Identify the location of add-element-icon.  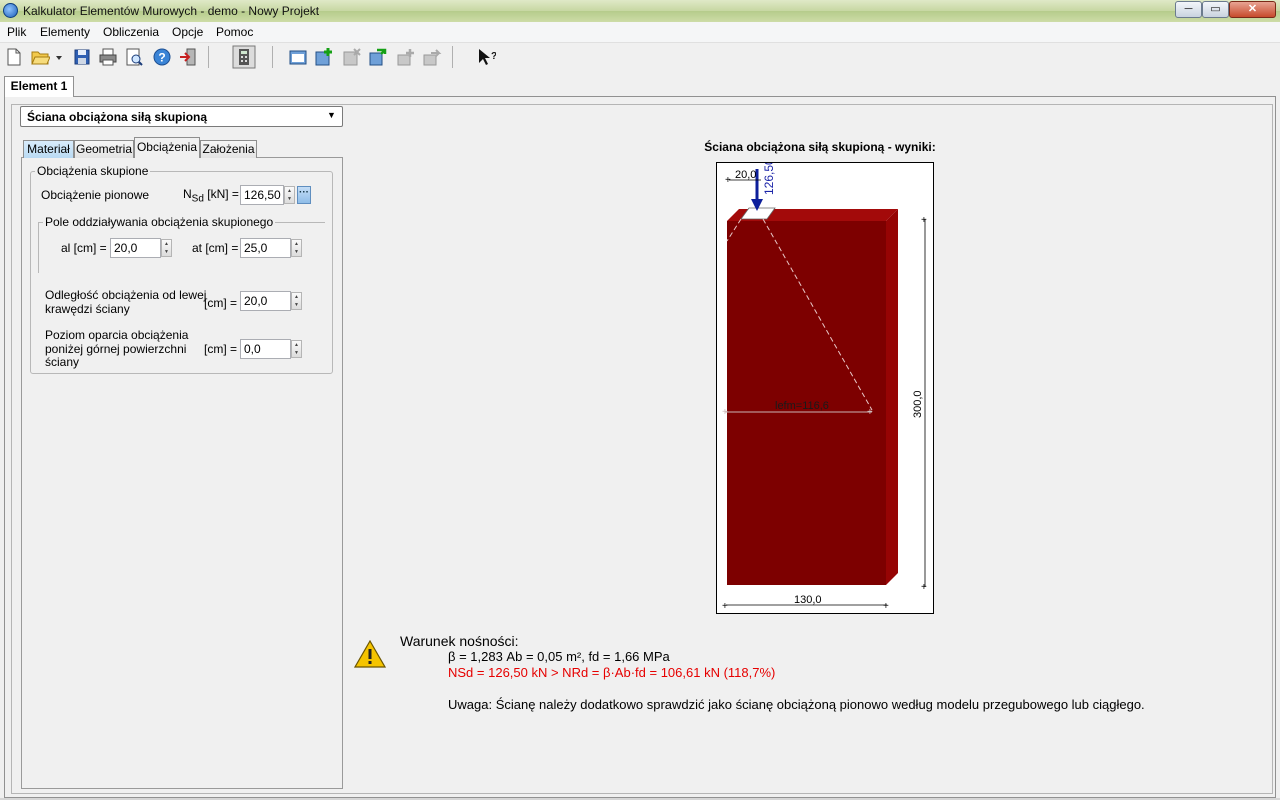
(324, 57).